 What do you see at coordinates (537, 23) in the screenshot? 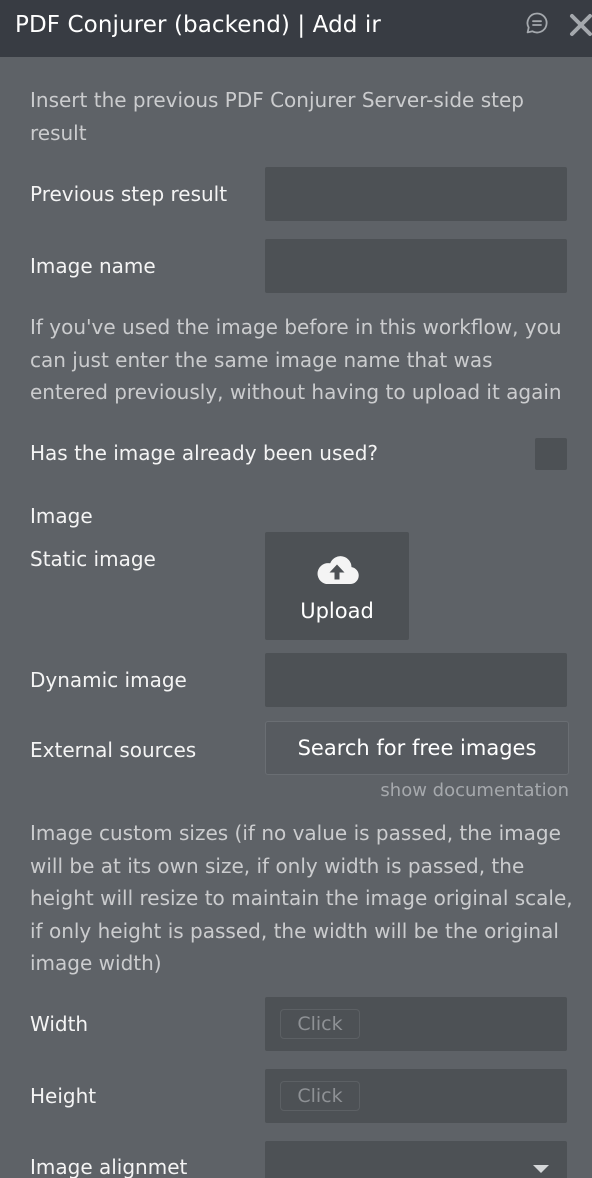
I see `chat-bubble-icon` at bounding box center [537, 23].